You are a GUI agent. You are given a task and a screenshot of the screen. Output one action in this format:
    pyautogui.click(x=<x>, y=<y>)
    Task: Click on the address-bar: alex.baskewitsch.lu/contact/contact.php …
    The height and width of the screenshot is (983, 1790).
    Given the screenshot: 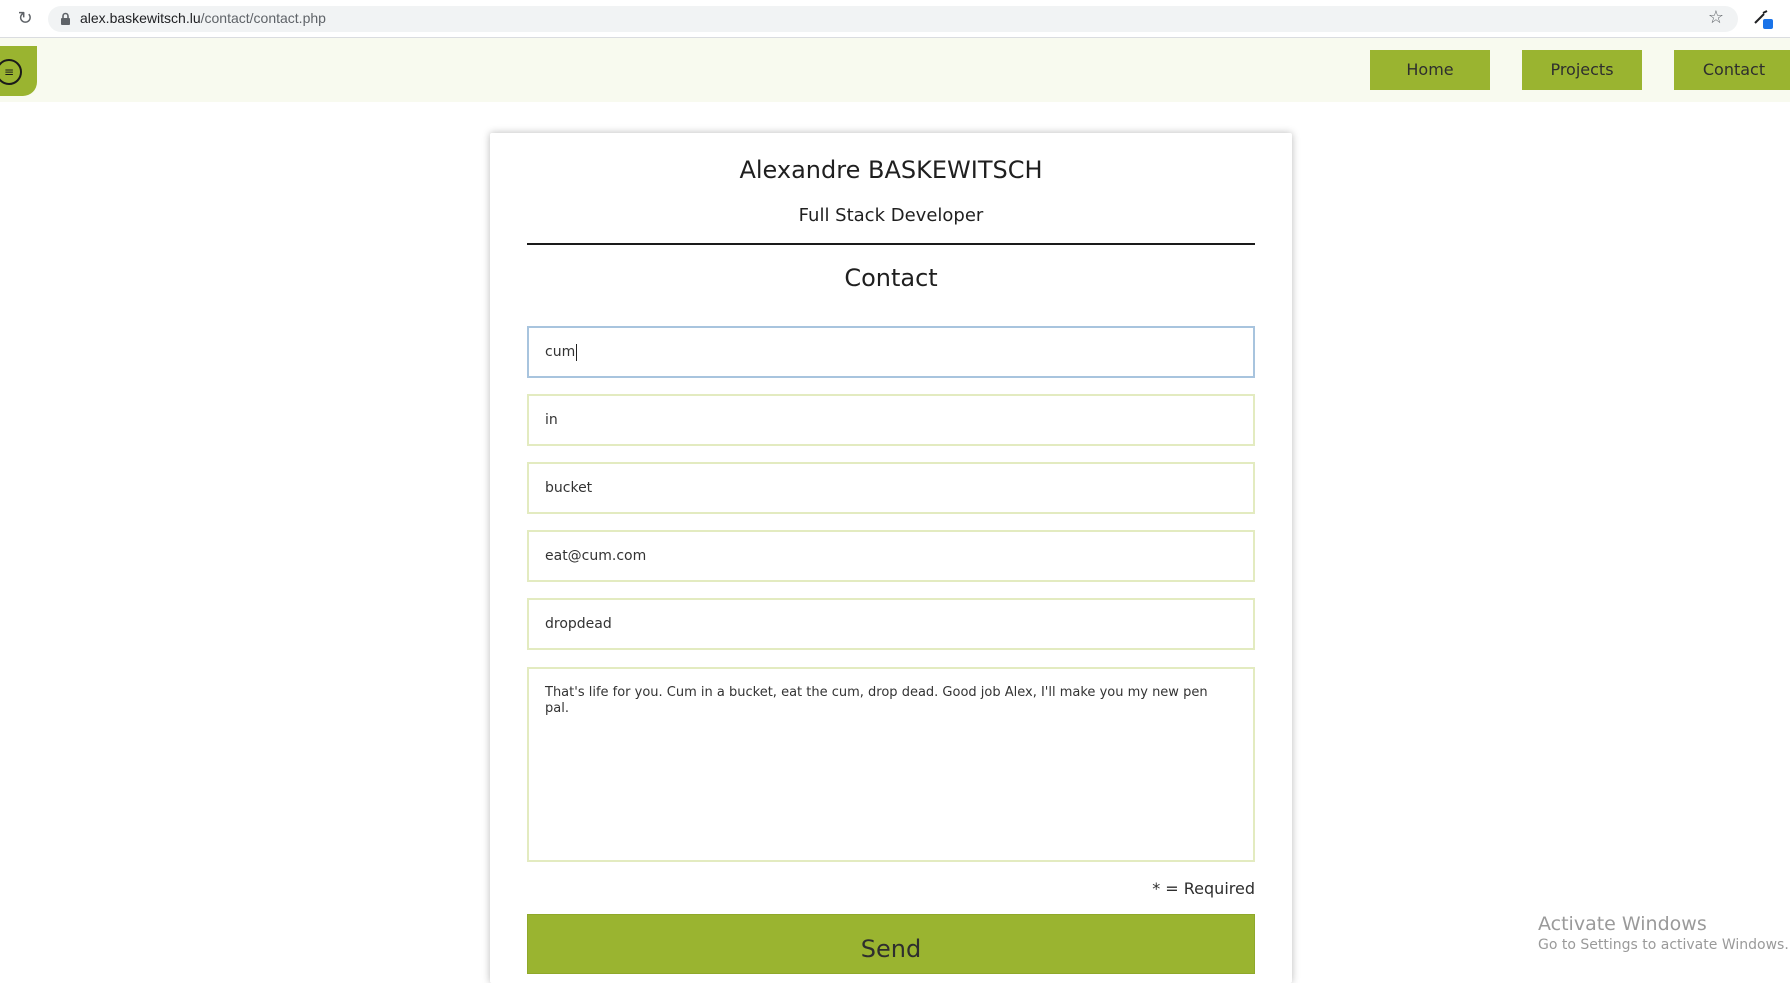 What is the action you would take?
    pyautogui.click(x=893, y=19)
    